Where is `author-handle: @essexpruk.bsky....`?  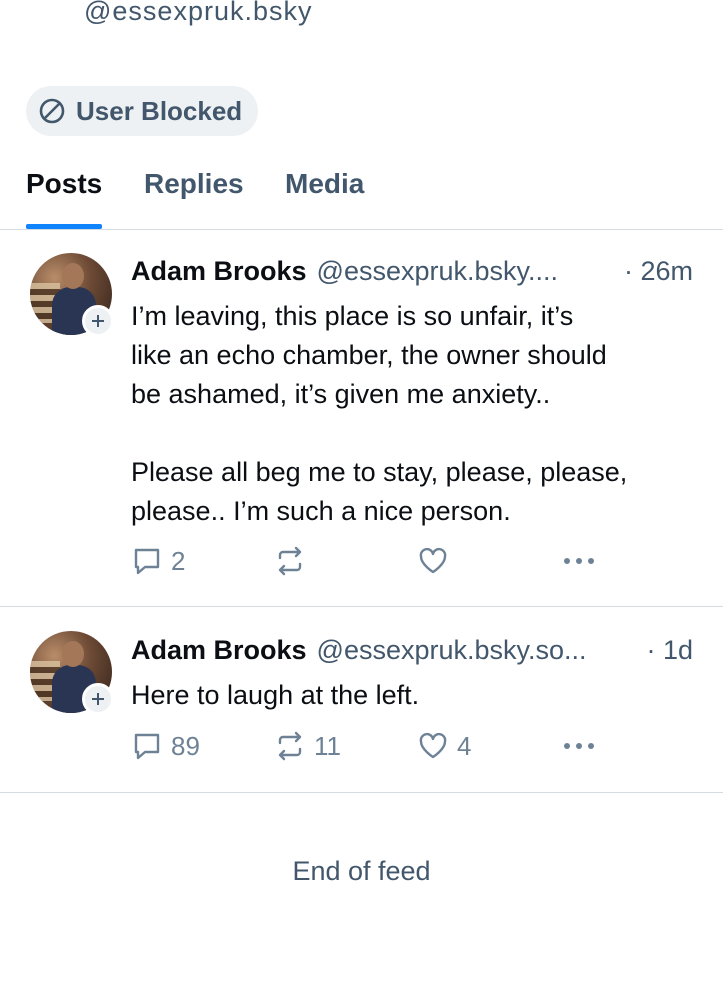 author-handle: @essexpruk.bsky.... is located at coordinates (467, 271).